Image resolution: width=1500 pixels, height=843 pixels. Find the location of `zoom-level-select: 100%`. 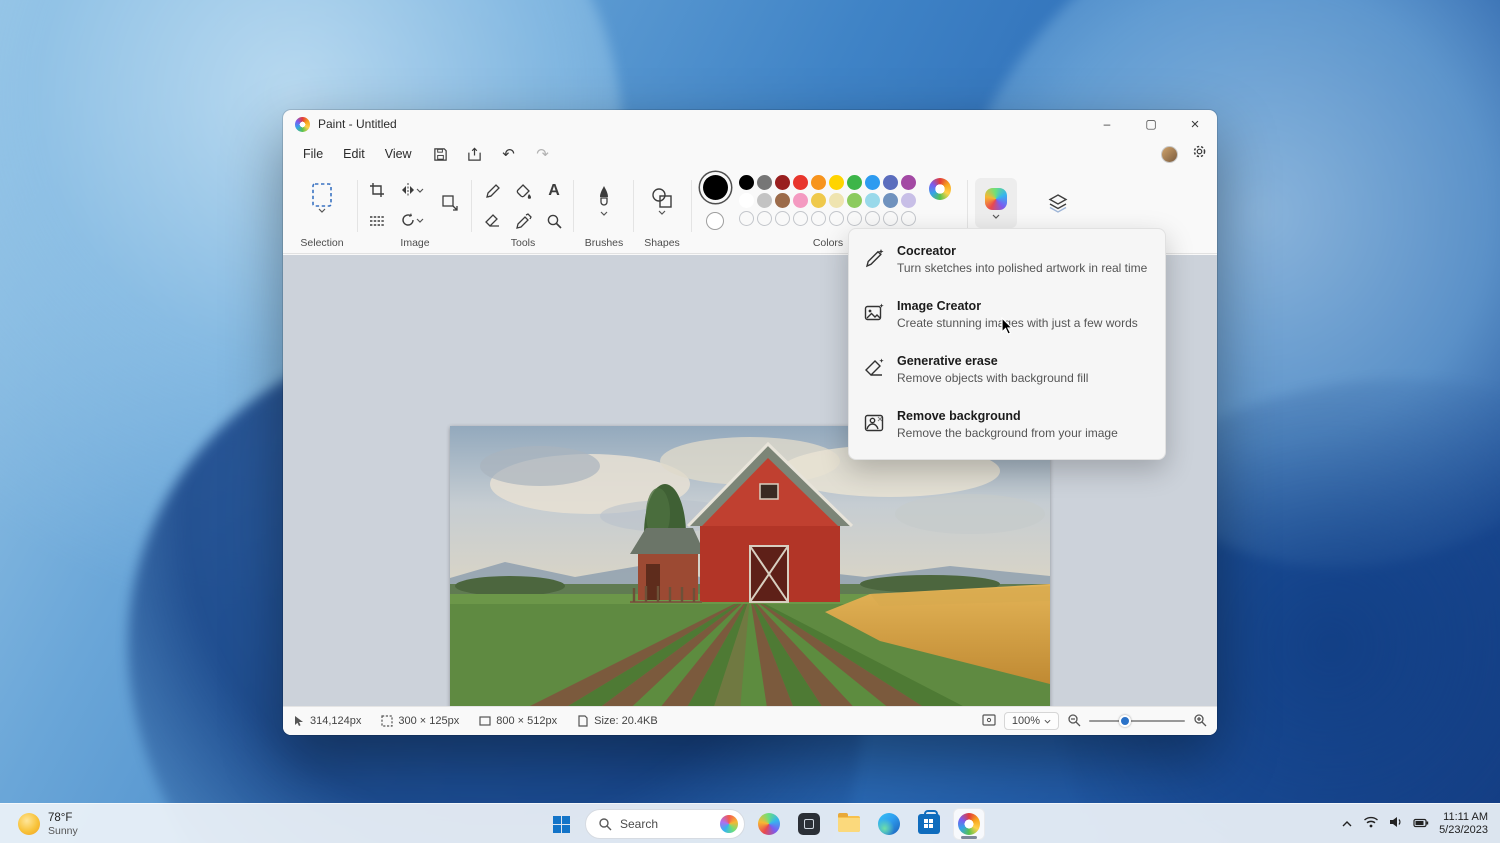

zoom-level-select: 100% is located at coordinates (1031, 721).